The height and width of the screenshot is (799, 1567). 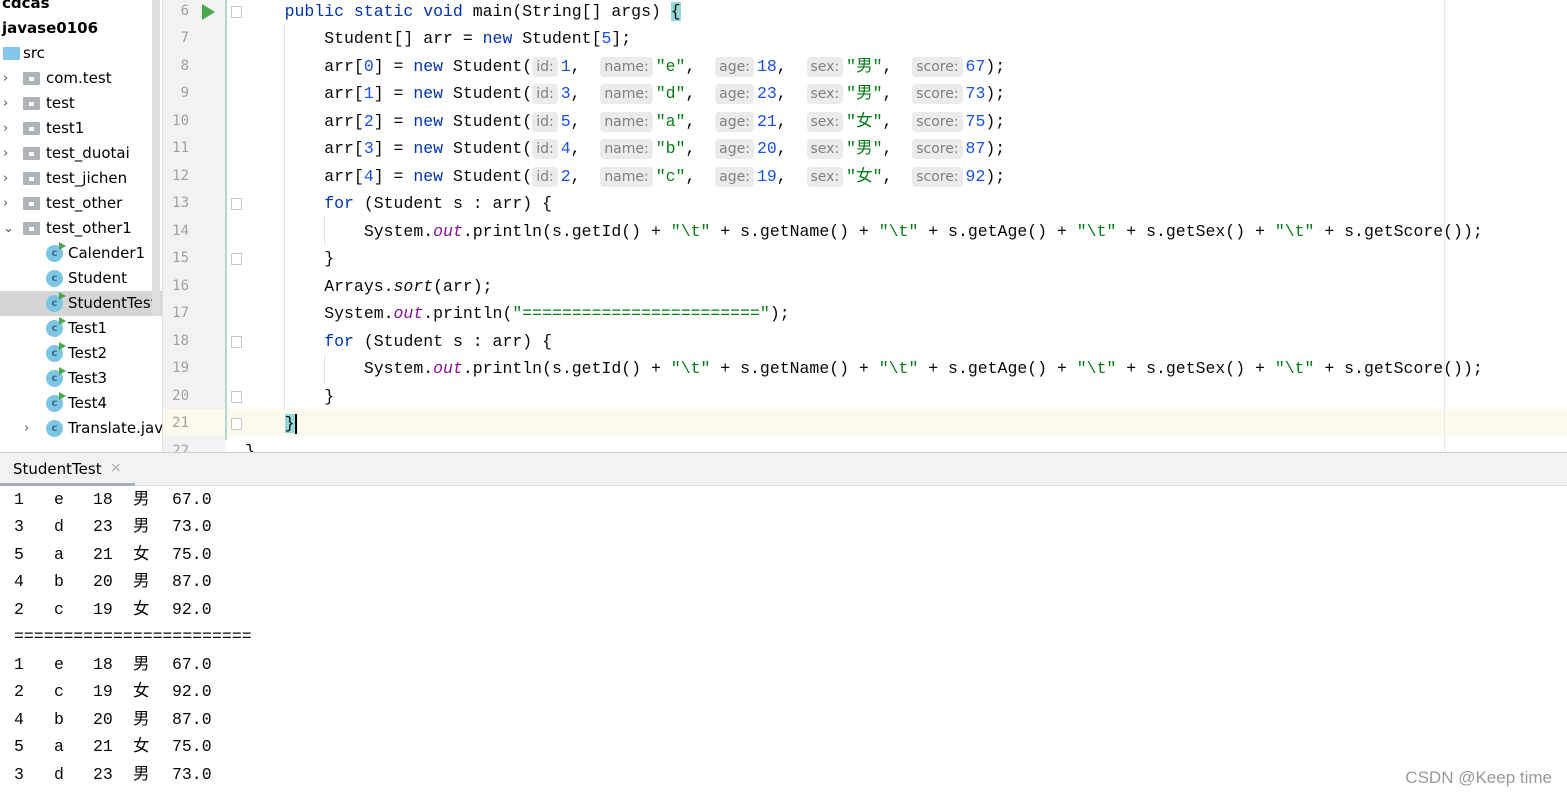 I want to click on tree-item: c Test4, so click(x=81, y=403).